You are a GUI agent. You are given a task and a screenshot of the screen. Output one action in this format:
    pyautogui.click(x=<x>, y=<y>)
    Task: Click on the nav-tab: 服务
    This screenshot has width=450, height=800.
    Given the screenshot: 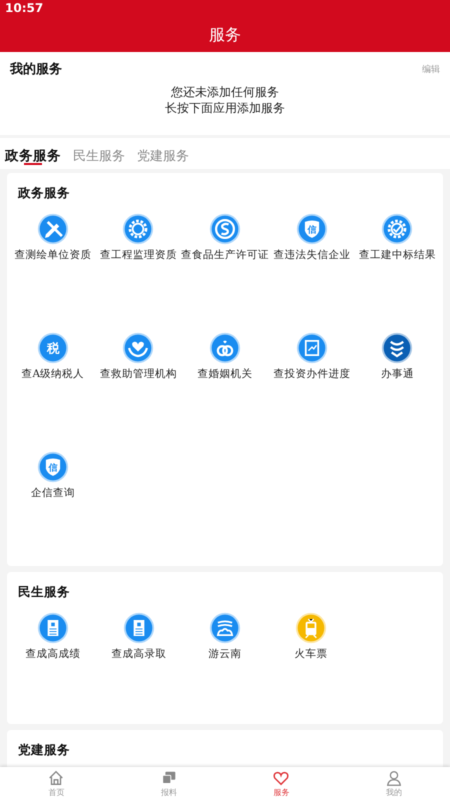 What is the action you would take?
    pyautogui.click(x=281, y=783)
    